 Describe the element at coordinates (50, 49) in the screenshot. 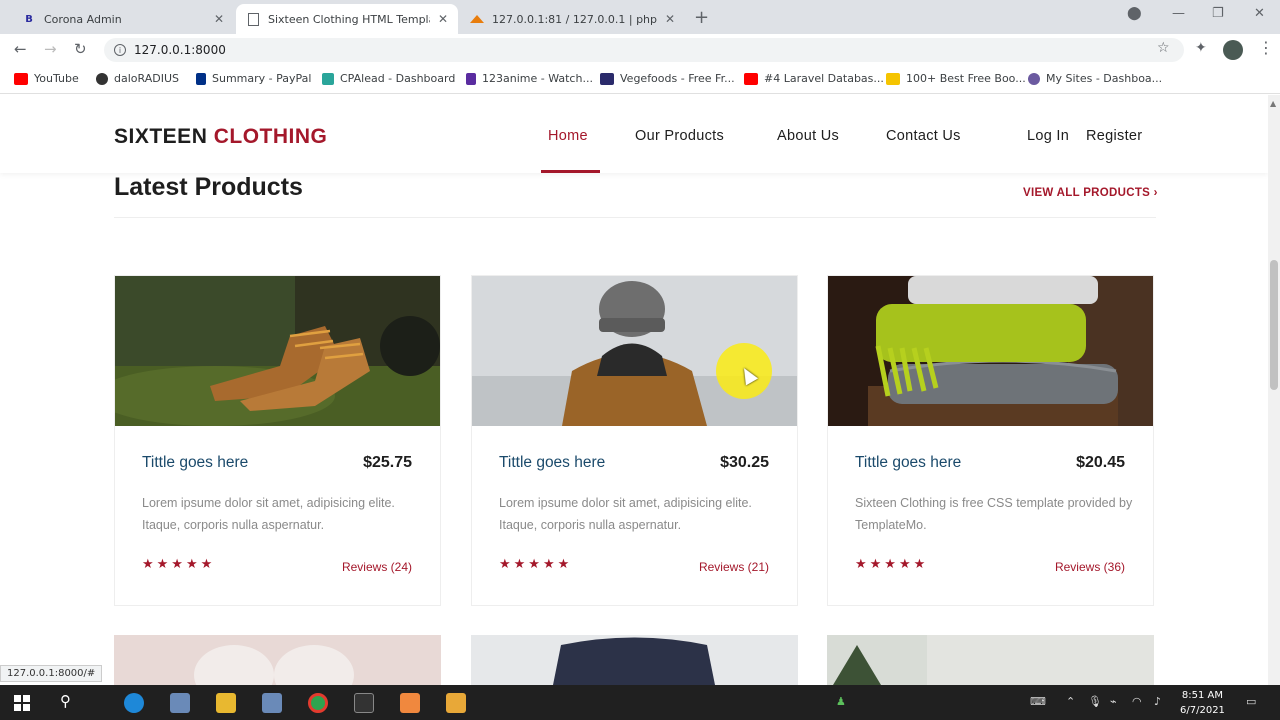

I see `forward-icon: →` at that location.